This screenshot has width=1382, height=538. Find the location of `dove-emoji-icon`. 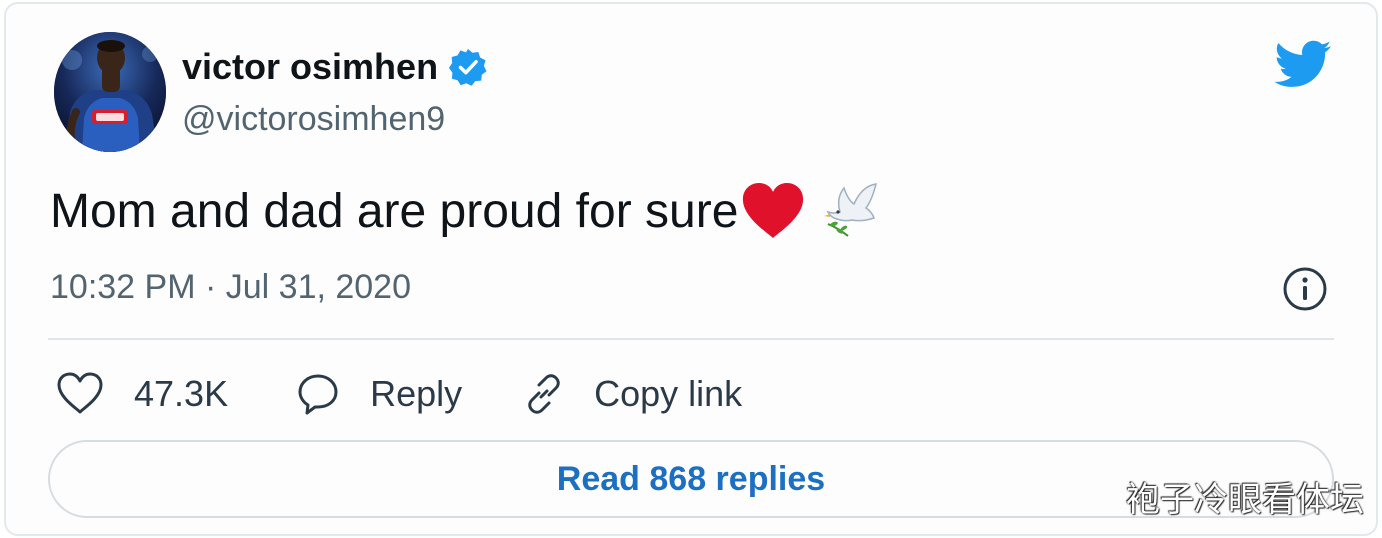

dove-emoji-icon is located at coordinates (851, 210).